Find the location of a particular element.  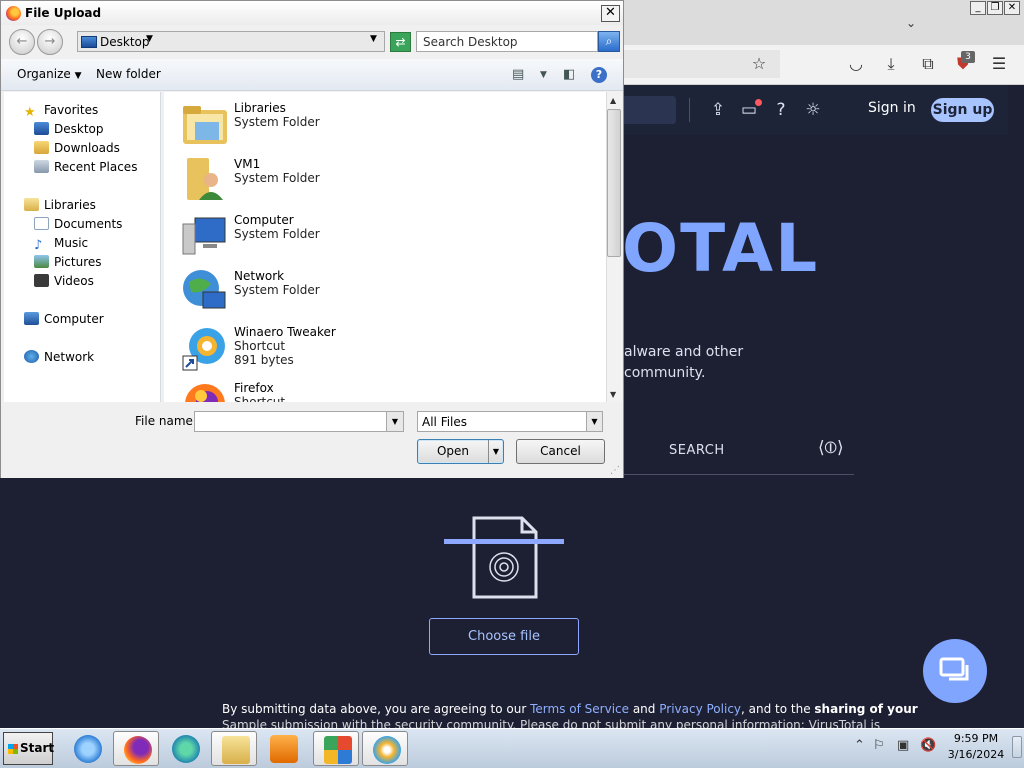

file-upload-icon is located at coordinates (504, 557).